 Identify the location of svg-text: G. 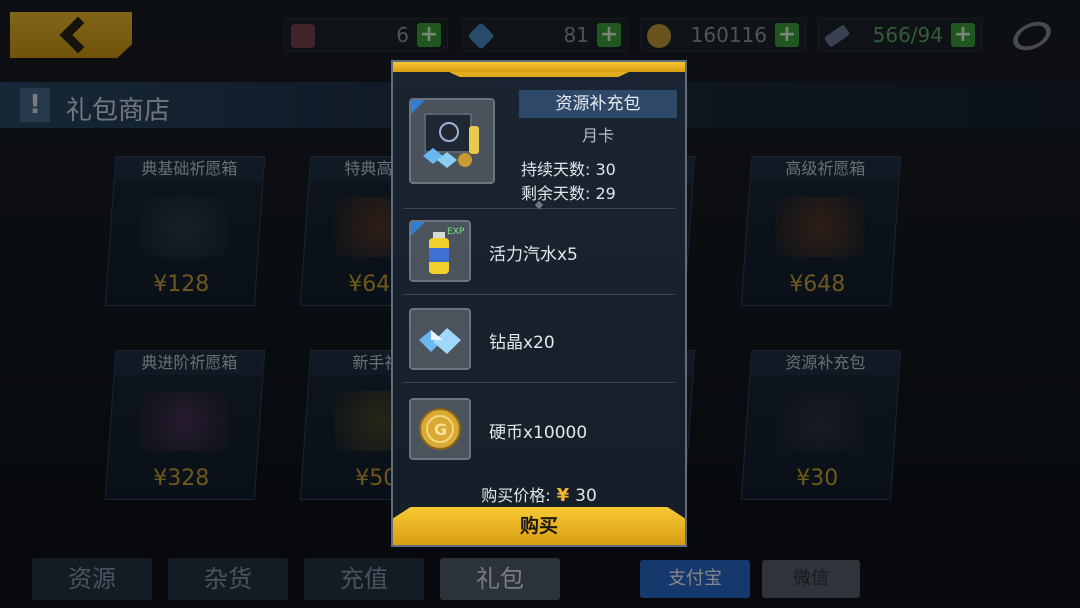
(440, 429).